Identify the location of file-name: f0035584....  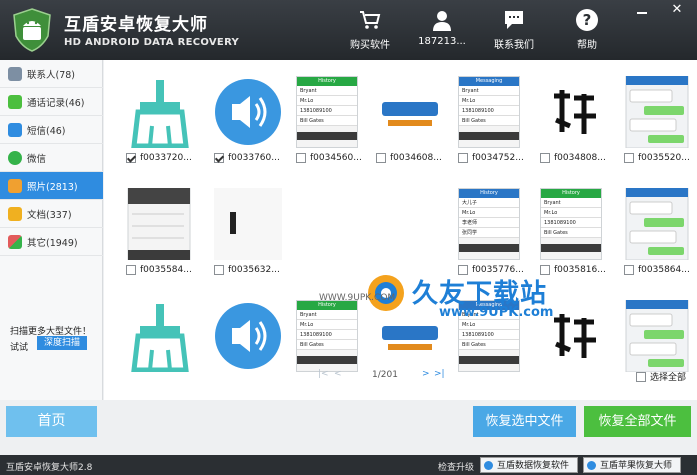
(166, 270).